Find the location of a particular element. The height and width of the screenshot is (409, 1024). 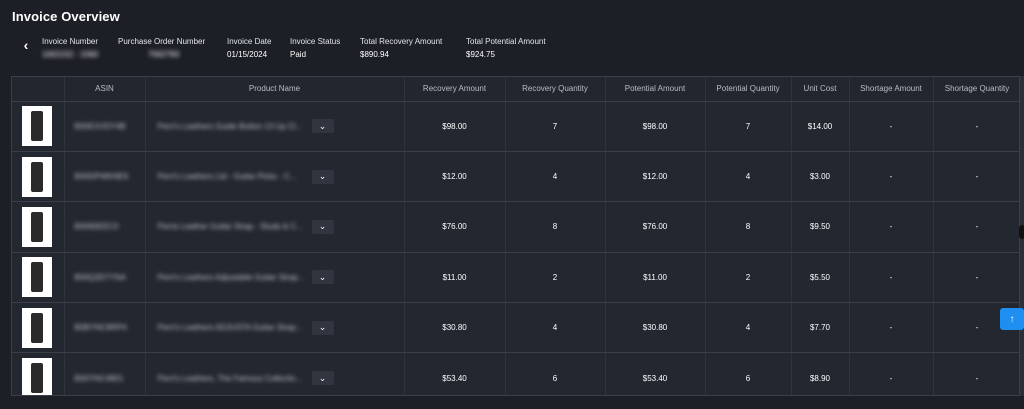

asin-cell: B00EXVDY4B is located at coordinates (105, 126).